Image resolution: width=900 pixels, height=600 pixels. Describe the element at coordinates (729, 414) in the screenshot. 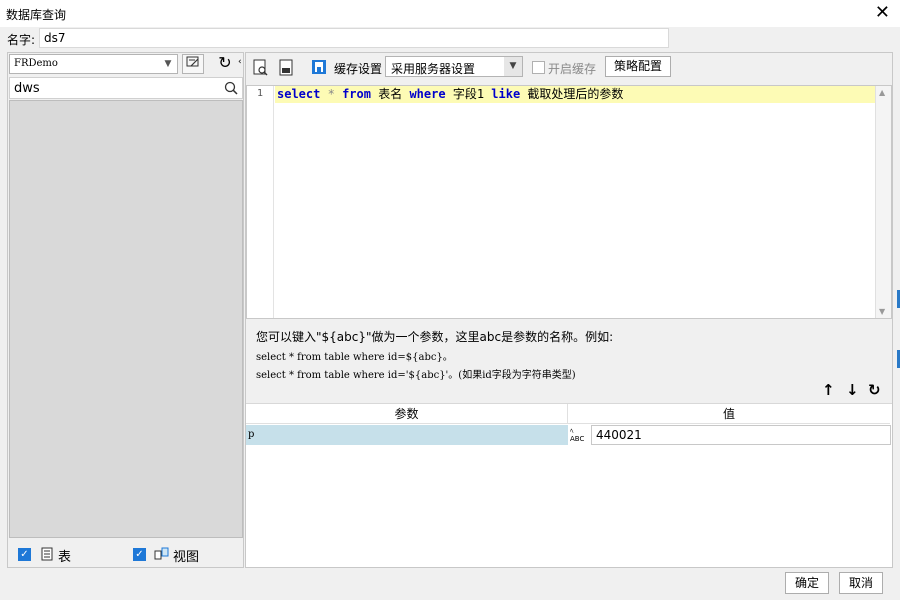

I see `param-header-value: 值` at that location.